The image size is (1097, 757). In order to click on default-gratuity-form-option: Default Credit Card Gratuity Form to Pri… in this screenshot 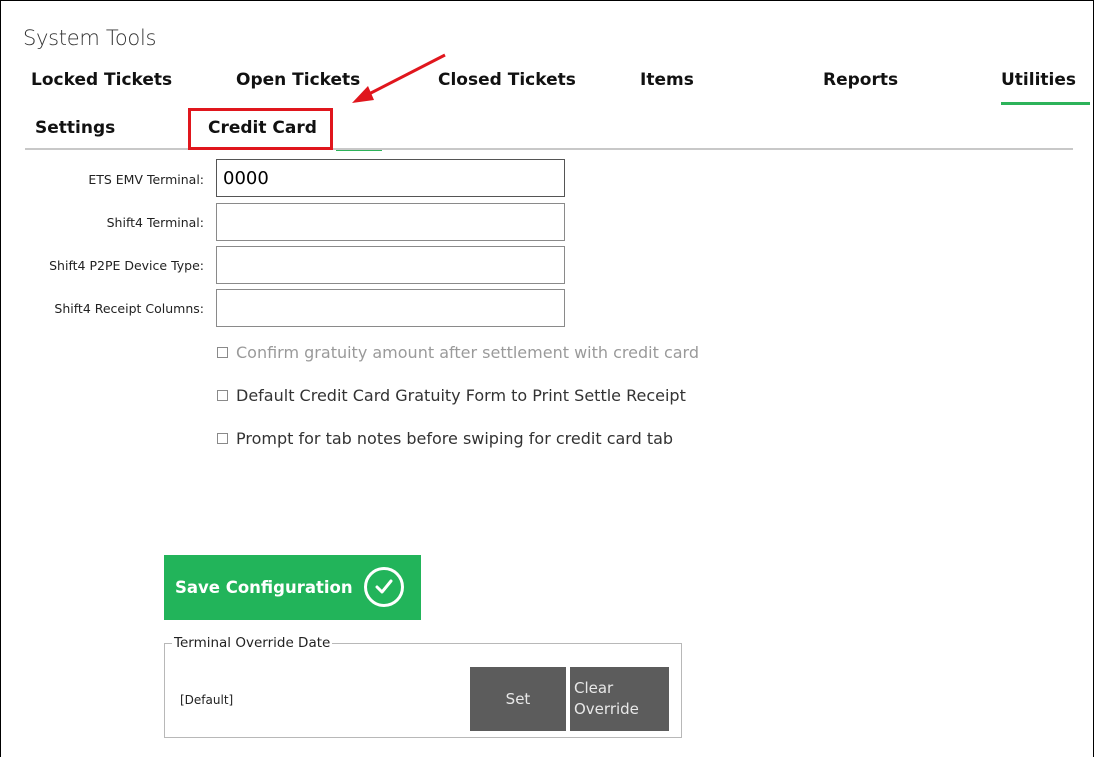, I will do `click(451, 395)`.